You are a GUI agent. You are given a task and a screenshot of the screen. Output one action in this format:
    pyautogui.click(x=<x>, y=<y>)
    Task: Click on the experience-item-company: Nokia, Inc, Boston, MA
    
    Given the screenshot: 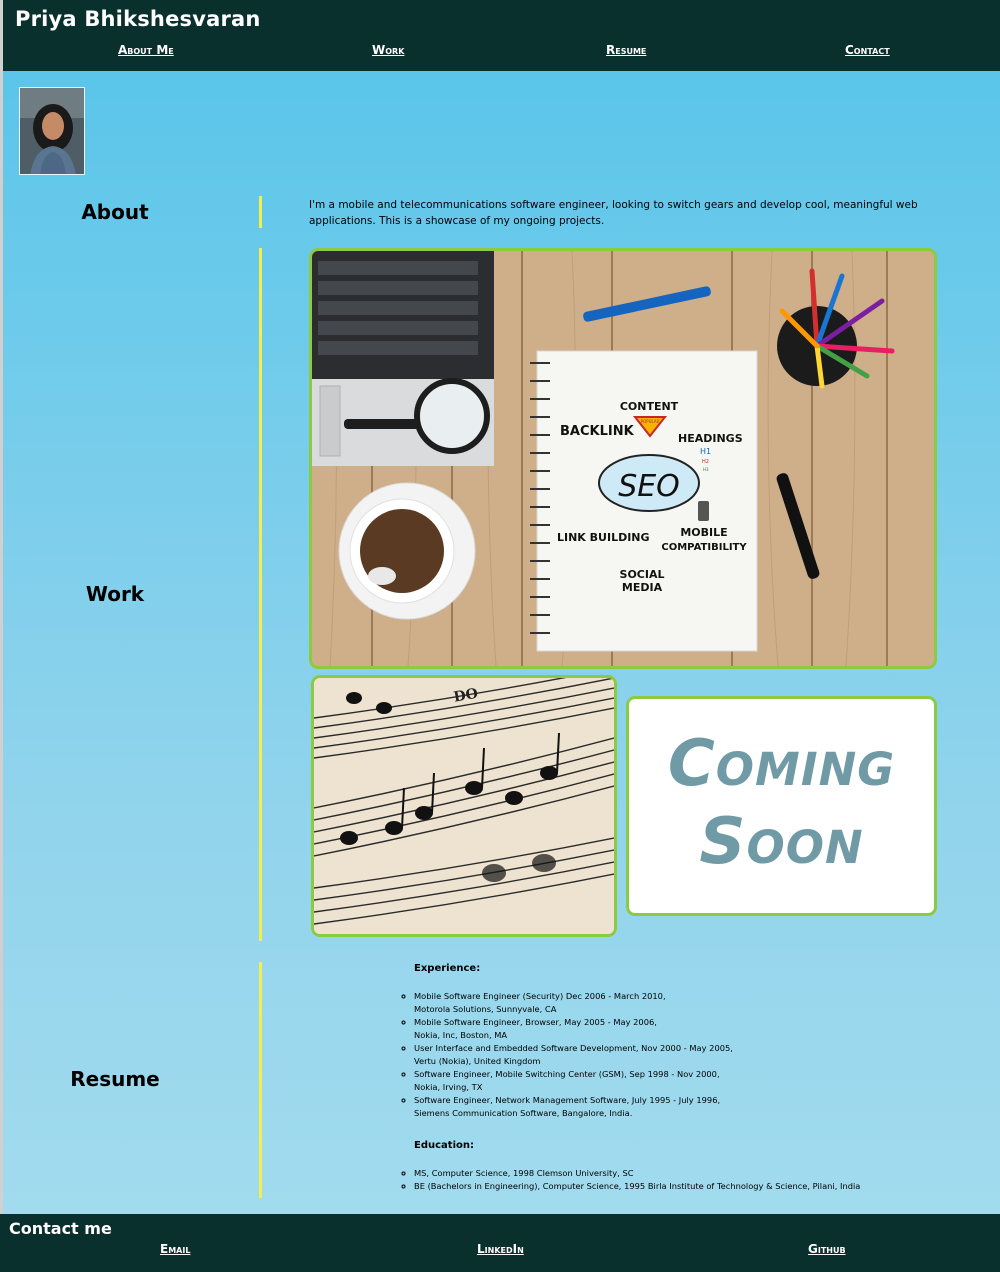 What is the action you would take?
    pyautogui.click(x=461, y=1035)
    